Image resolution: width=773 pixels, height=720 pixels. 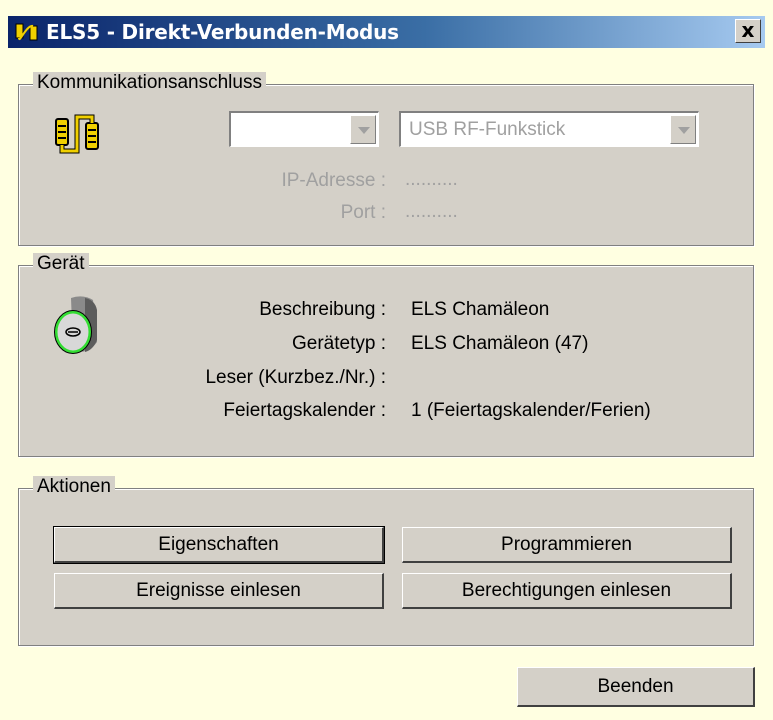 I want to click on close-icon: x, so click(x=748, y=30).